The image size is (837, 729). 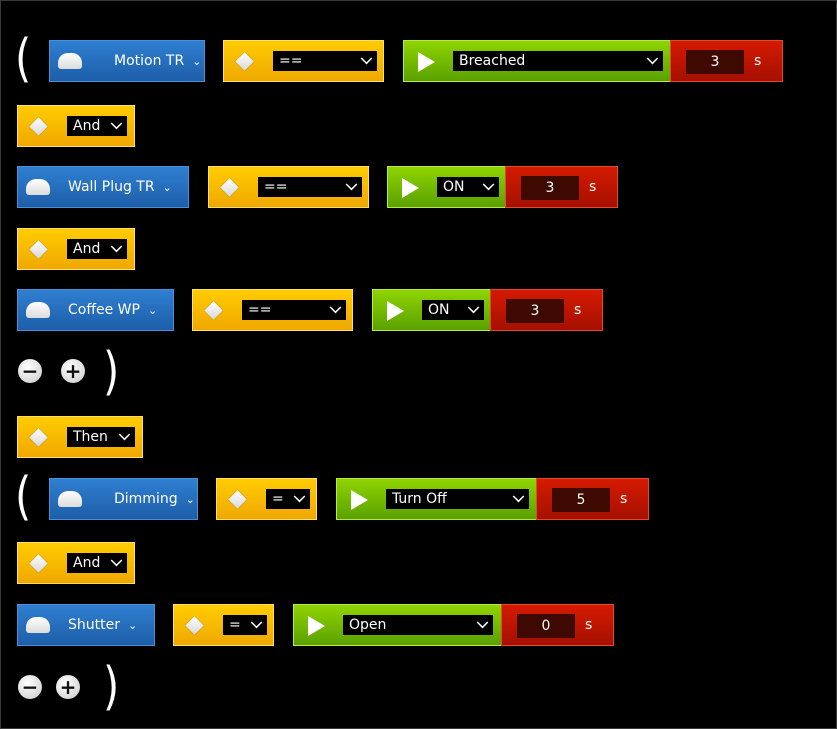 I want to click on device-select-wall-plug-tr: Wall Plug TR ⌄, so click(x=103, y=187).